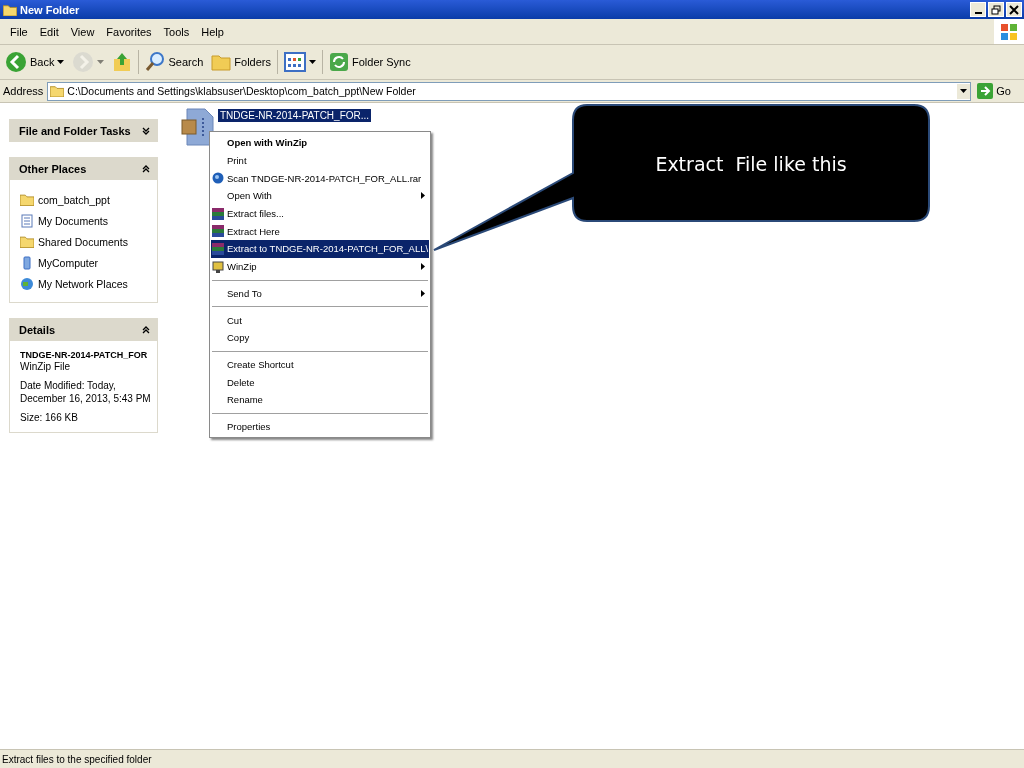 The image size is (1024, 768). I want to click on place-link: My Network Places, so click(86, 283).